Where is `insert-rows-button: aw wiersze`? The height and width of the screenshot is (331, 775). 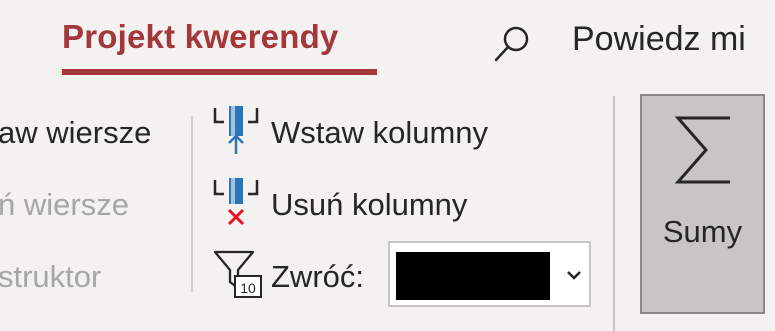 insert-rows-button: aw wiersze is located at coordinates (75, 133).